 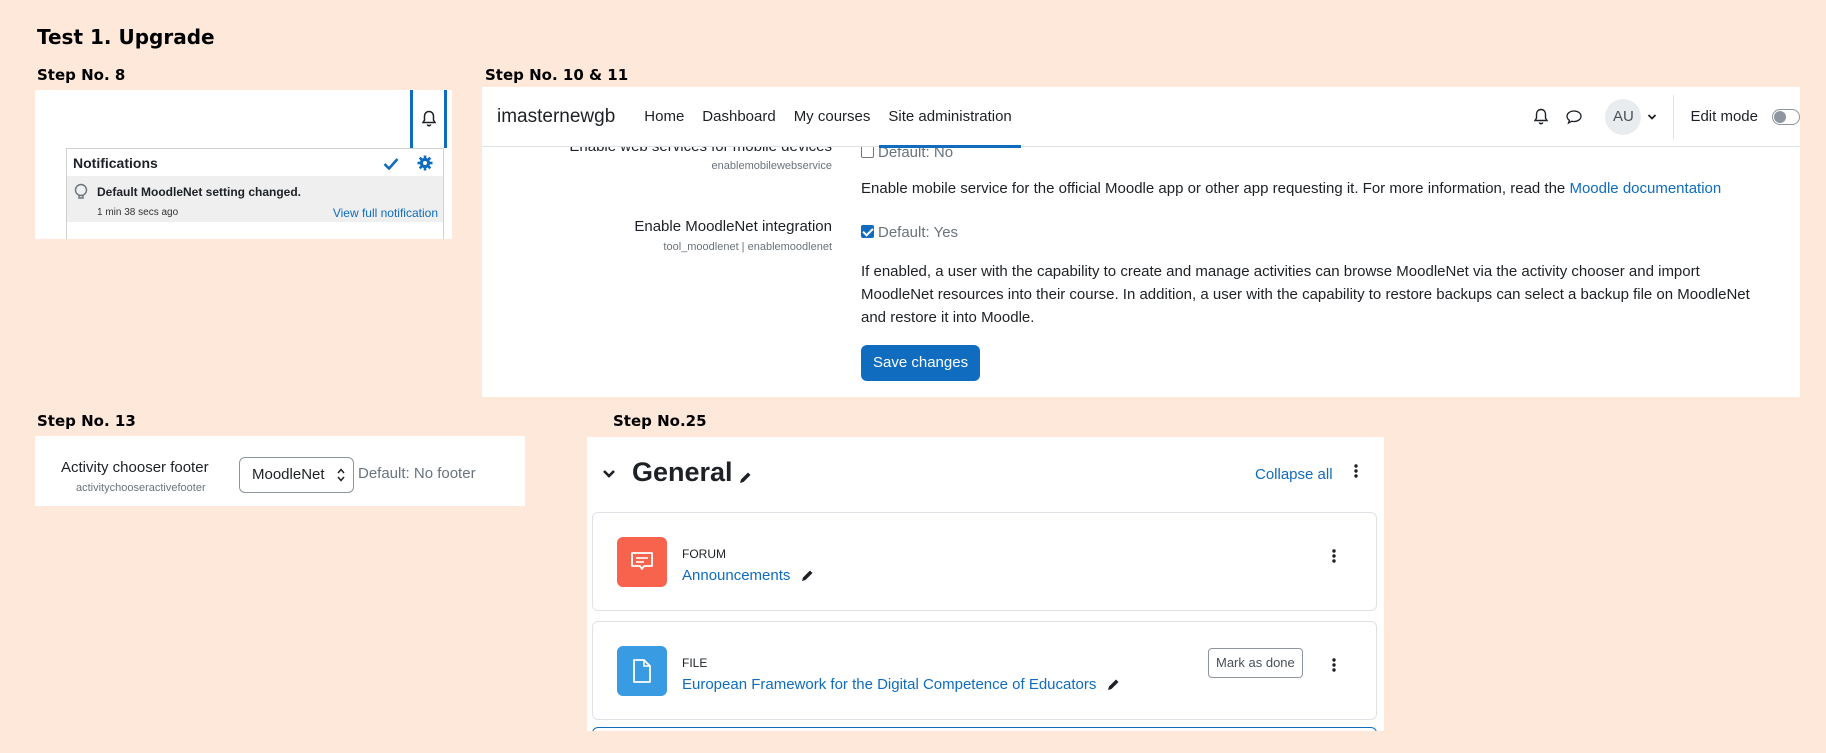 What do you see at coordinates (984, 561) in the screenshot?
I see `activity-forum: FORUM Announcements` at bounding box center [984, 561].